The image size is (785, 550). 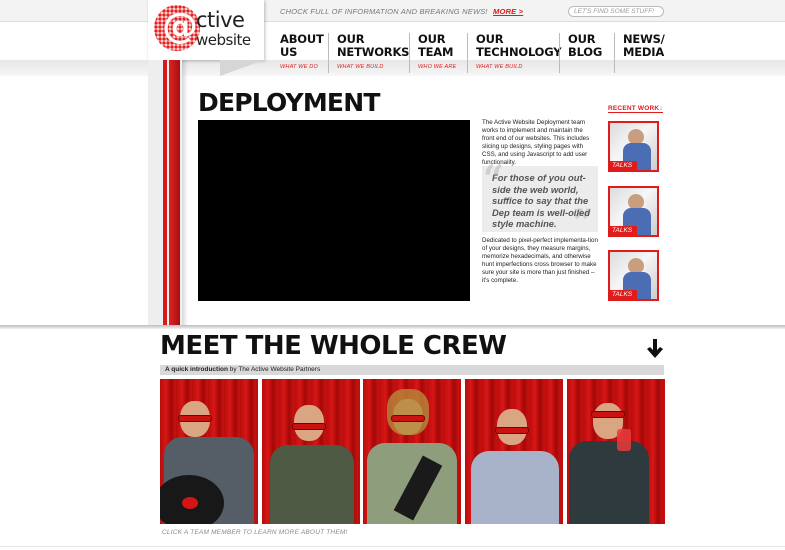 What do you see at coordinates (508, 11) in the screenshot?
I see `more-link: MORE >` at bounding box center [508, 11].